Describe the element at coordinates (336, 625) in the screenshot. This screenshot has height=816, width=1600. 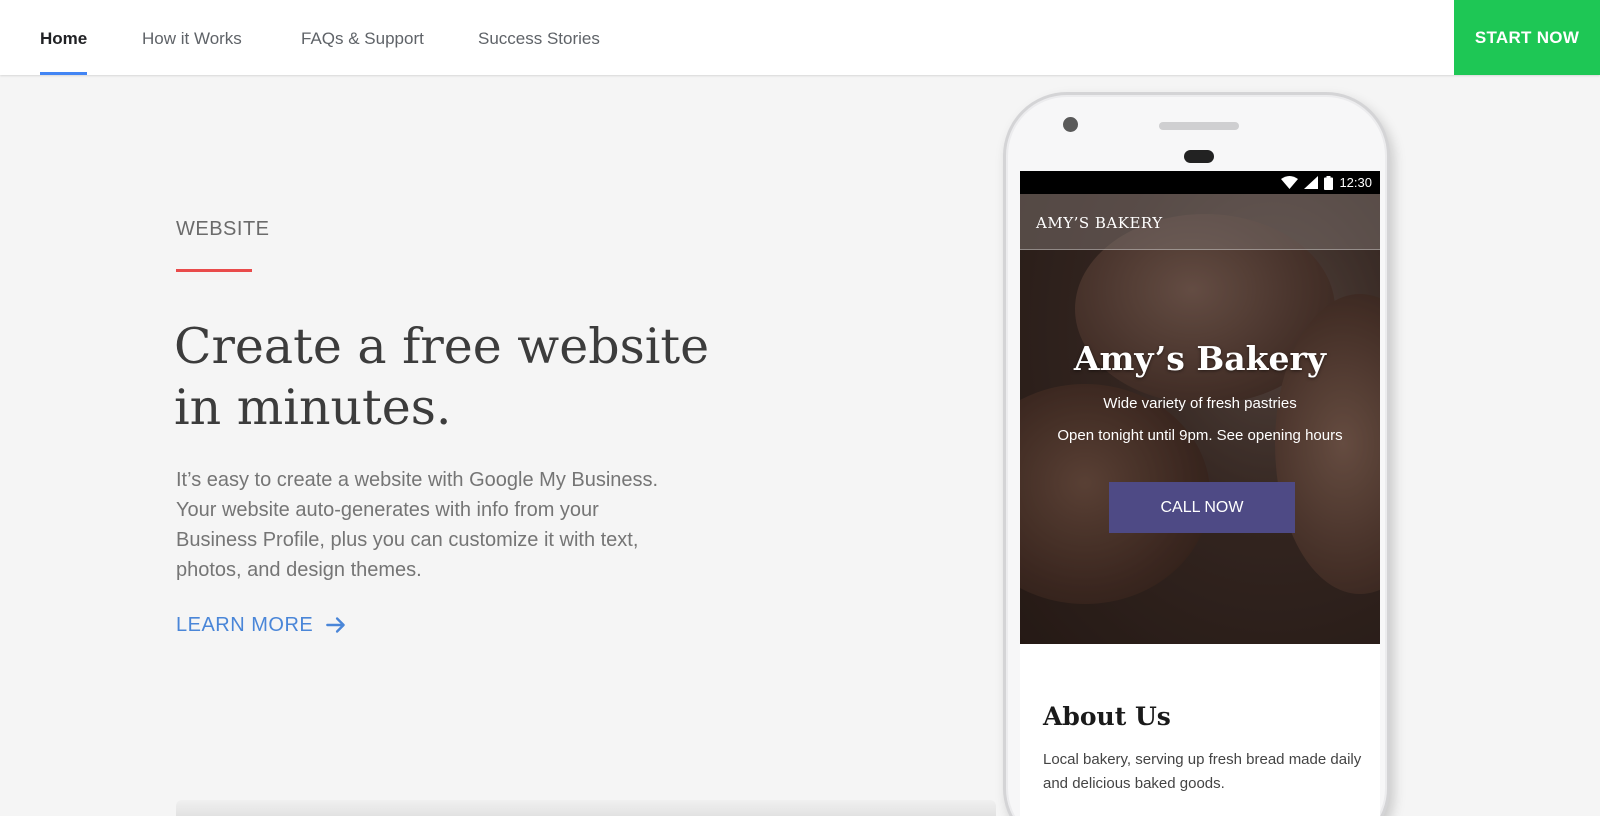
I see `arrow-right-icon` at that location.